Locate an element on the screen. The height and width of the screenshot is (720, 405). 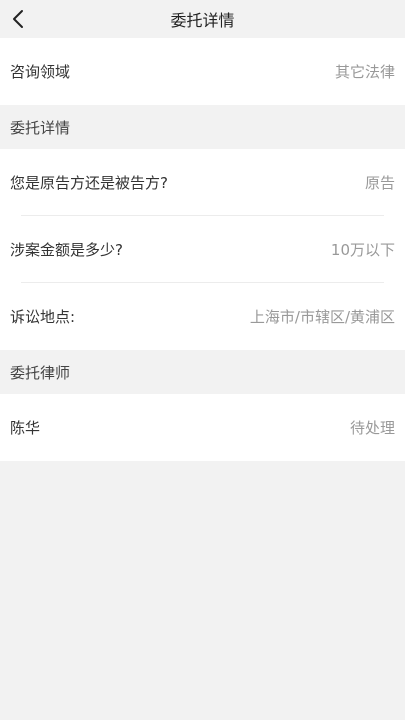
consult-field-label: 咨询领域 is located at coordinates (40, 72).